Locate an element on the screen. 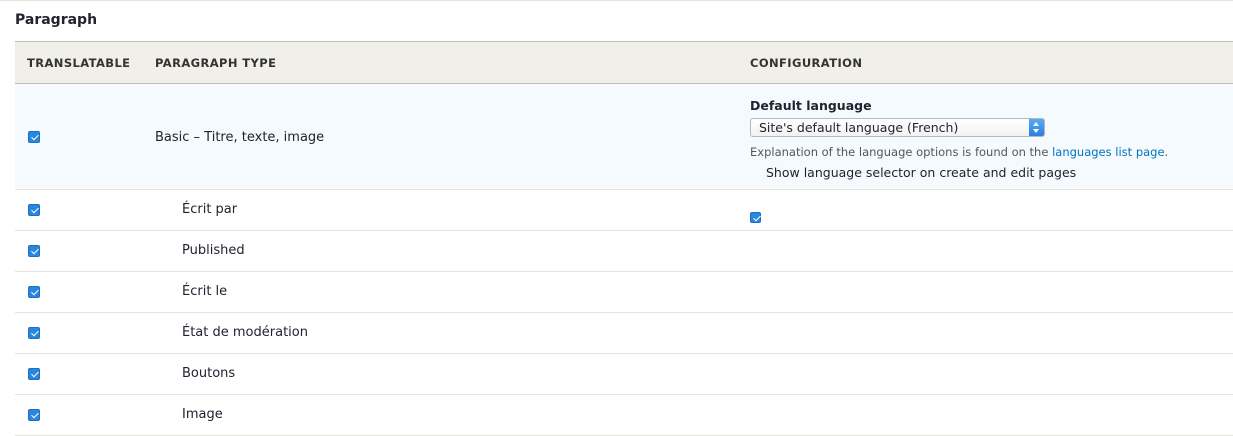  translatable-checkbox-basic is located at coordinates (34, 137).